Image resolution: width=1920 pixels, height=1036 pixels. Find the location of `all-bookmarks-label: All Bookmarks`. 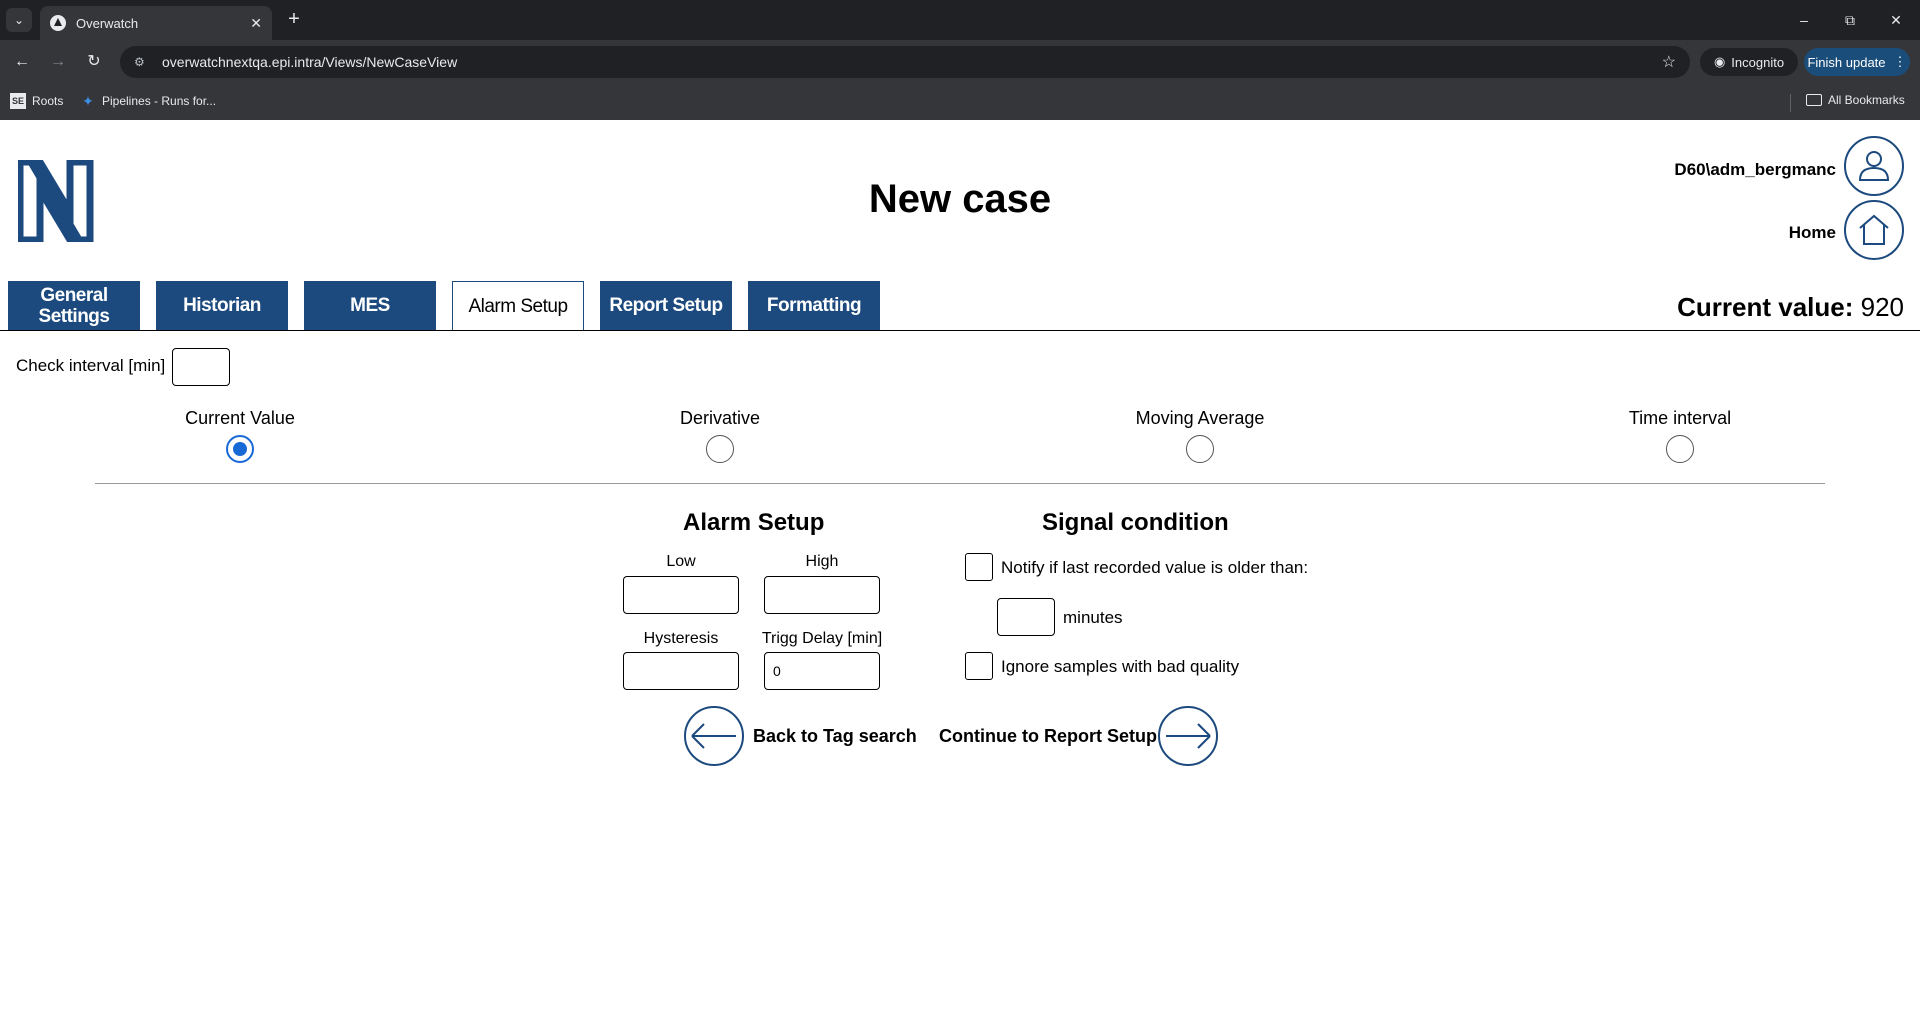

all-bookmarks-label: All Bookmarks is located at coordinates (1866, 100).